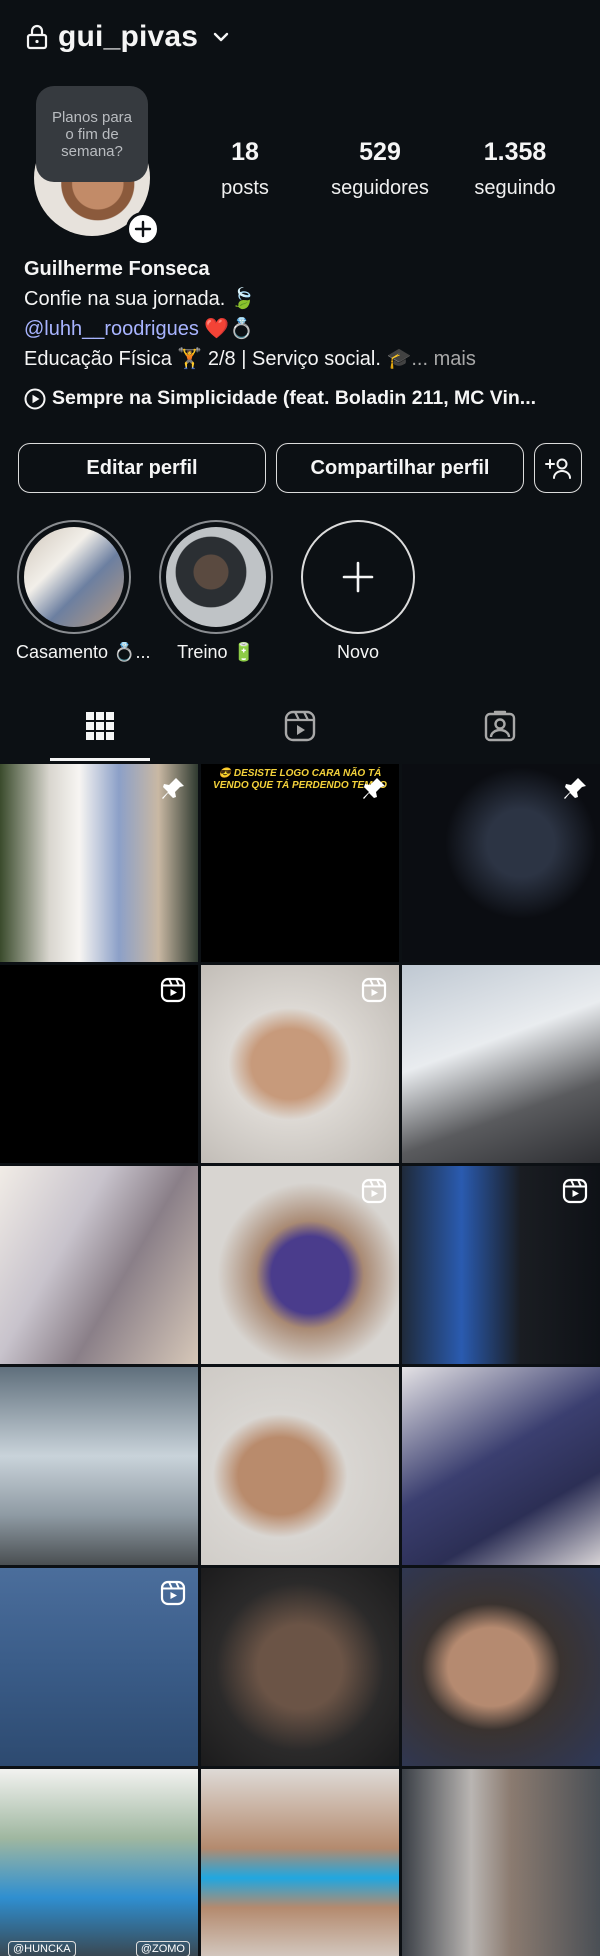 This screenshot has width=600, height=1956. I want to click on top-bar: gui_pivas, so click(300, 37).